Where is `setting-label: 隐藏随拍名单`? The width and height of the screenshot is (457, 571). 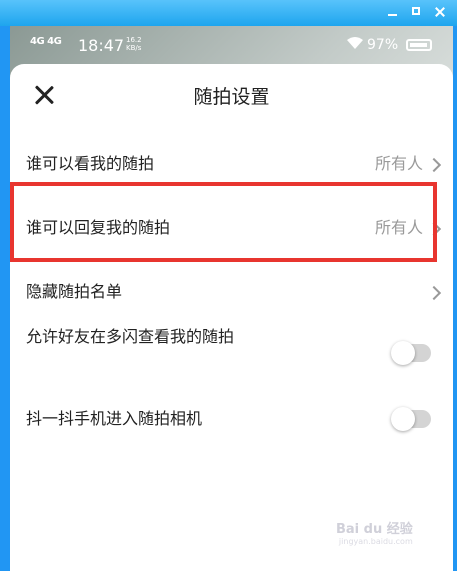 setting-label: 隐藏随拍名单 is located at coordinates (74, 291).